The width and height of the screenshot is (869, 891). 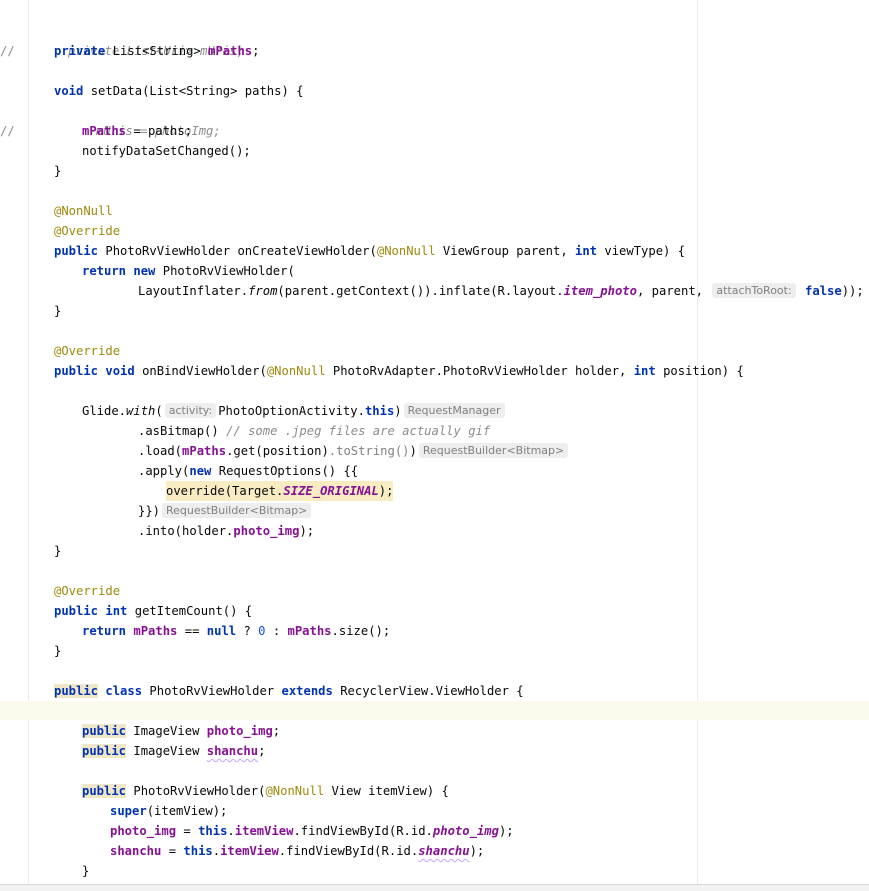 What do you see at coordinates (169, 811) in the screenshot?
I see `code-line: super(itemView);` at bounding box center [169, 811].